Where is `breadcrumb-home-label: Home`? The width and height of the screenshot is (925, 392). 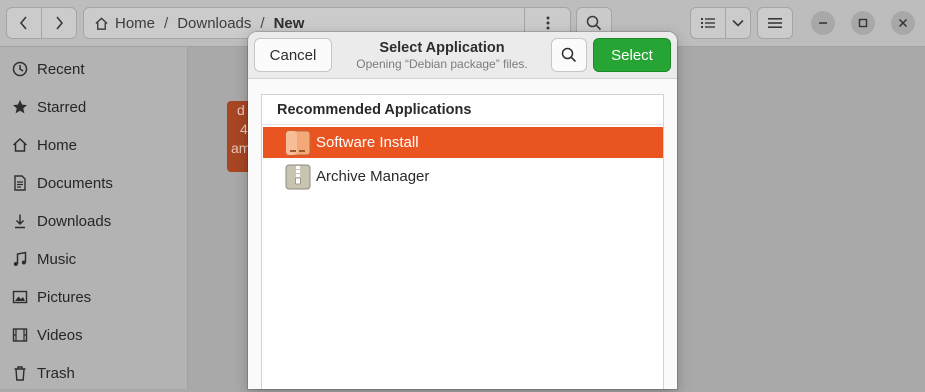
breadcrumb-home-label: Home is located at coordinates (135, 23).